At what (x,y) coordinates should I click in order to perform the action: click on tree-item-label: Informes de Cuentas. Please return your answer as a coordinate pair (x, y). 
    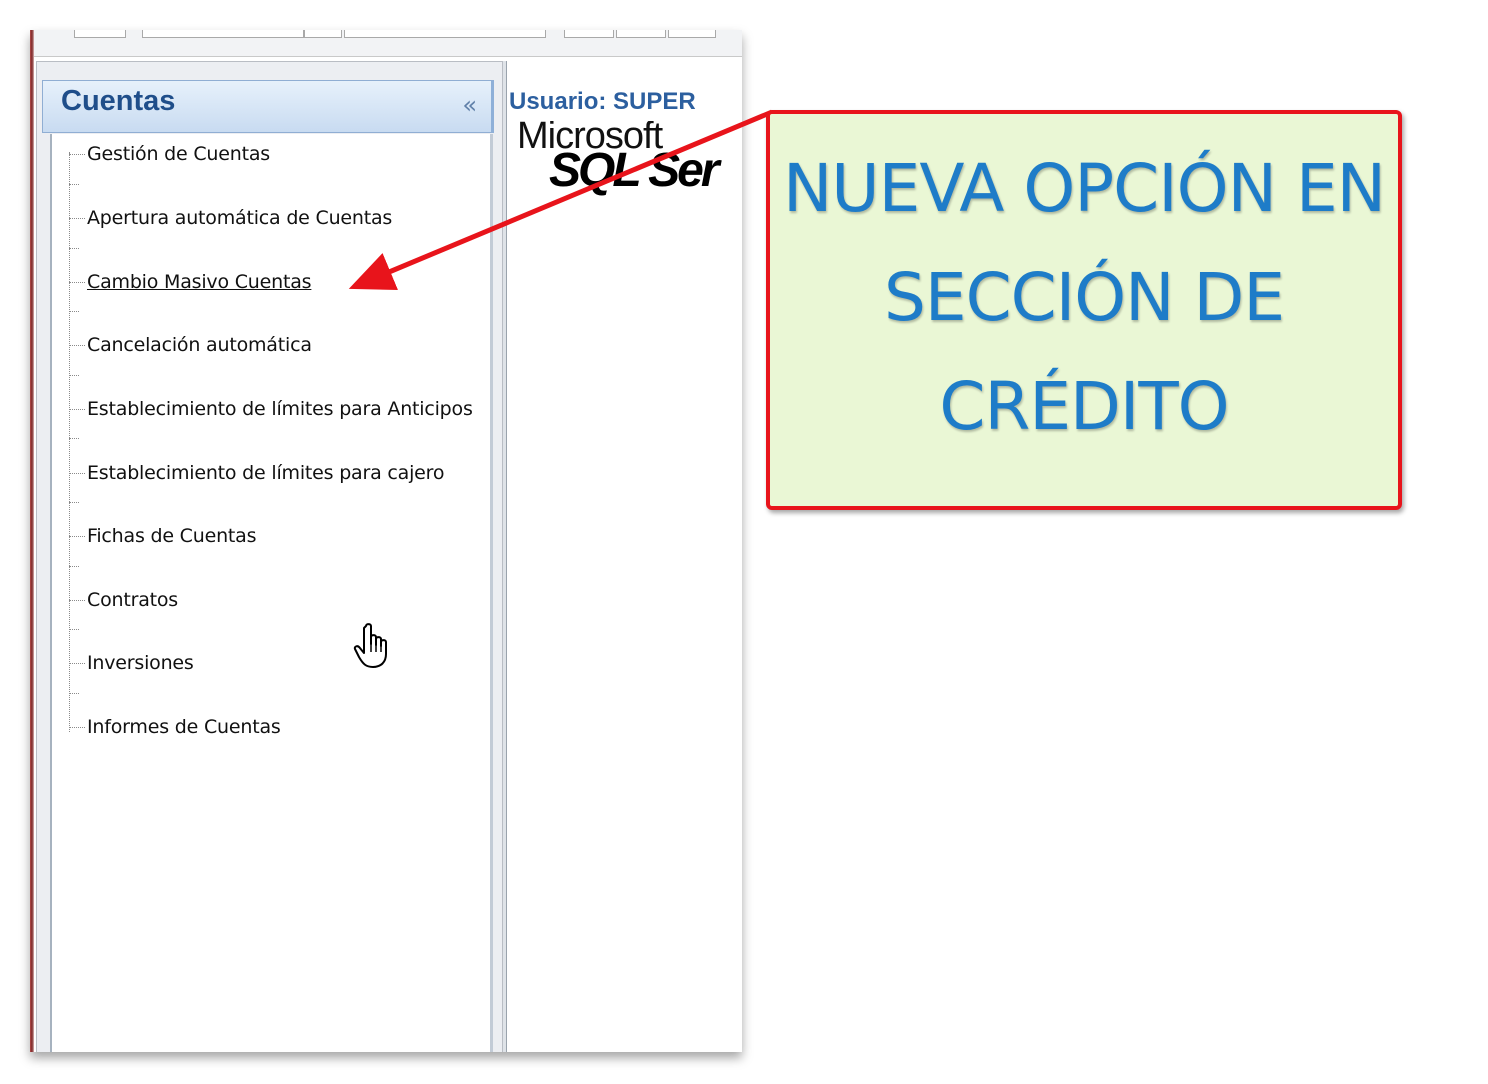
    Looking at the image, I should click on (184, 727).